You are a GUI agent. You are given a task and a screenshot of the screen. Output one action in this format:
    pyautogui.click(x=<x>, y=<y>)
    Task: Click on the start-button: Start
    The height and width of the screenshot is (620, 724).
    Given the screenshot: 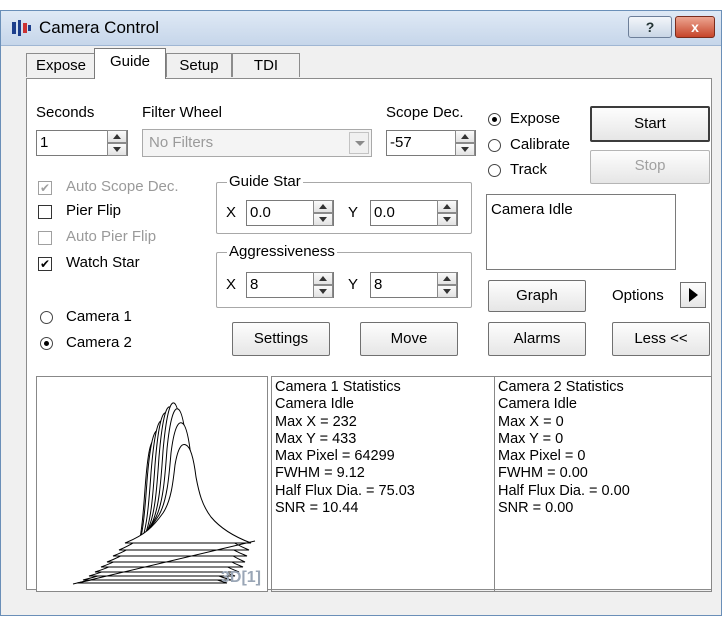 What is the action you would take?
    pyautogui.click(x=650, y=124)
    